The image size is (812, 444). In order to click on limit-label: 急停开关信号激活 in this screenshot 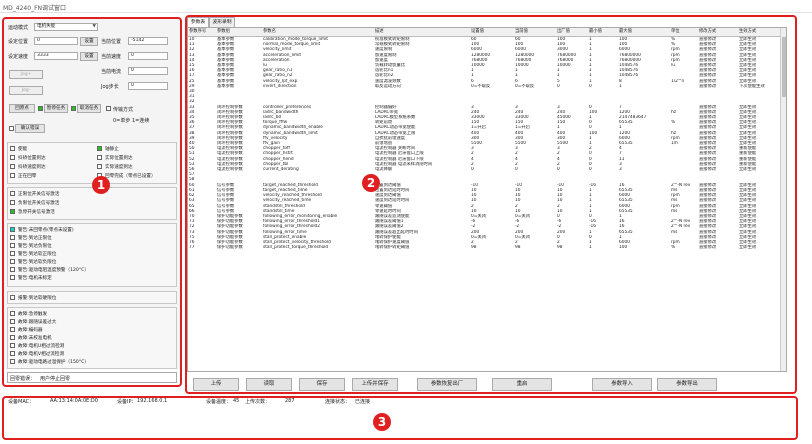, I will do `click(36, 212)`.